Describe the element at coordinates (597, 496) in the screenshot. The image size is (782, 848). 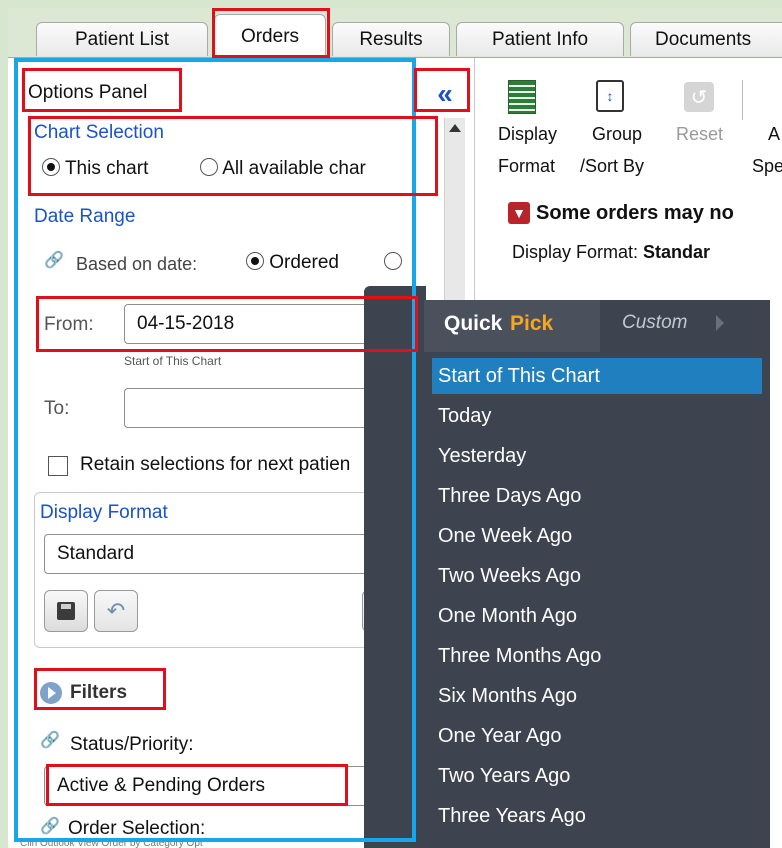
I see `quickpick-item: Three Days Ago` at that location.